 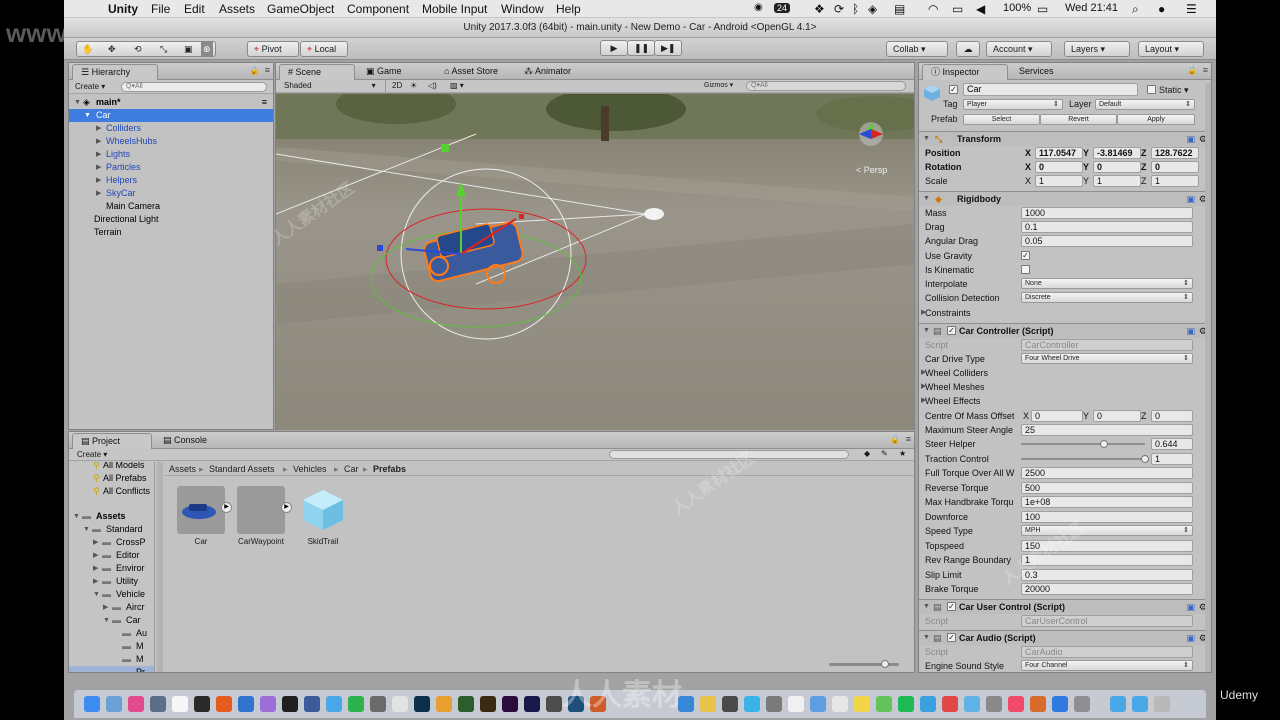 What do you see at coordinates (1025, 269) in the screenshot?
I see `is-kinematic-checkbox` at bounding box center [1025, 269].